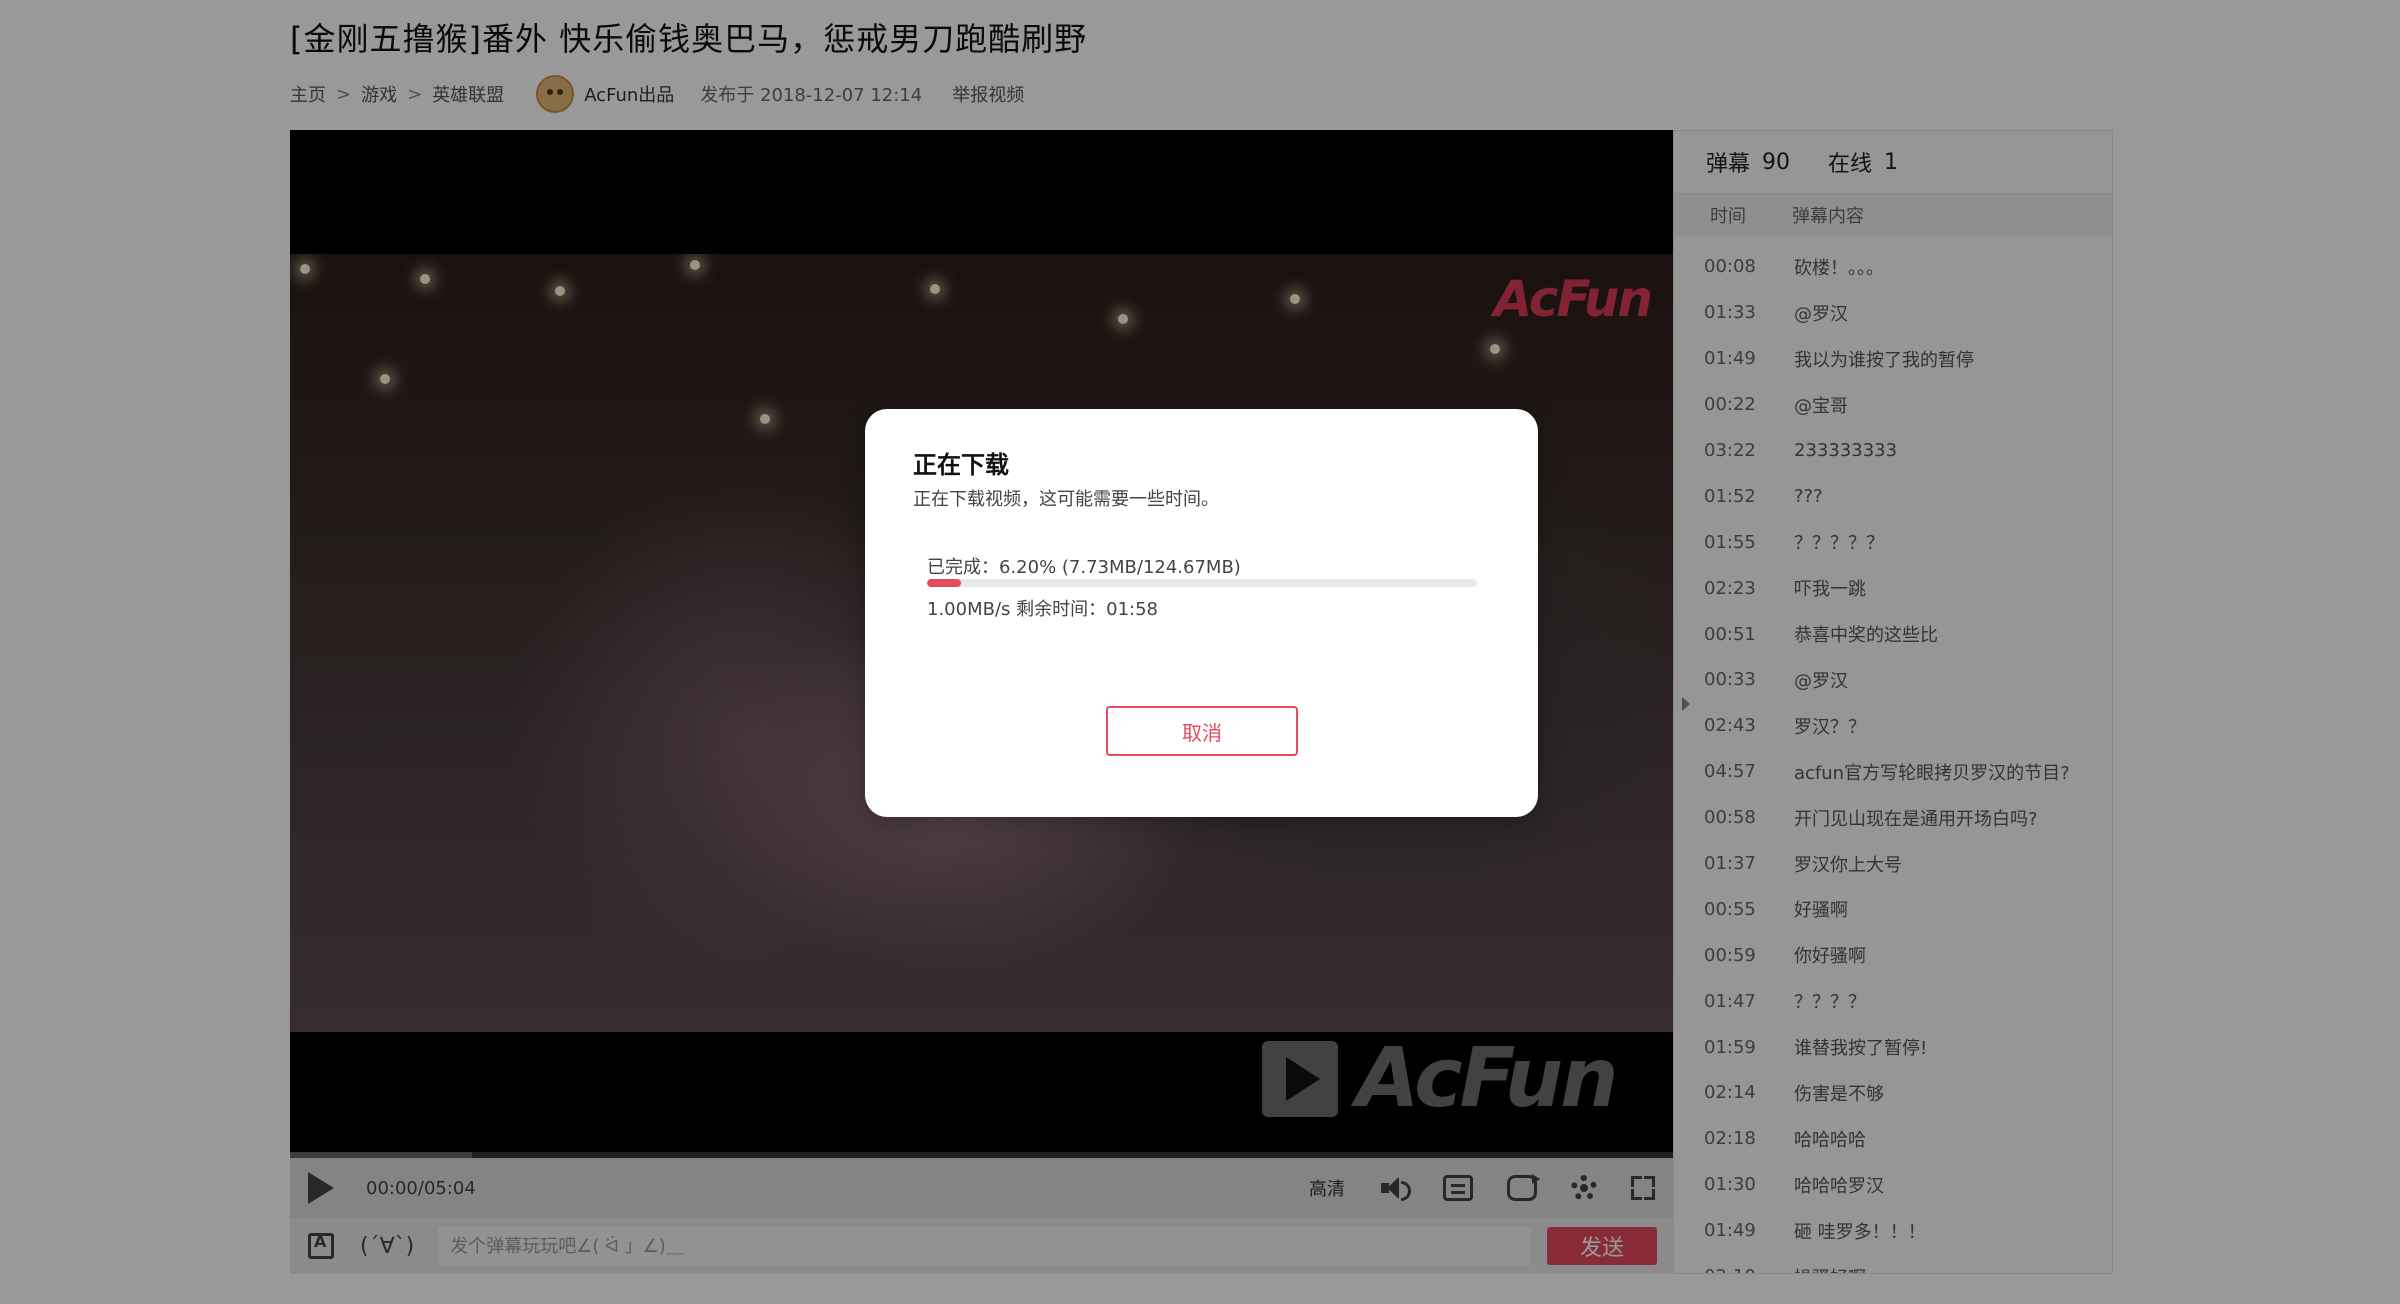  What do you see at coordinates (1202, 583) in the screenshot?
I see `download-progress-bar` at bounding box center [1202, 583].